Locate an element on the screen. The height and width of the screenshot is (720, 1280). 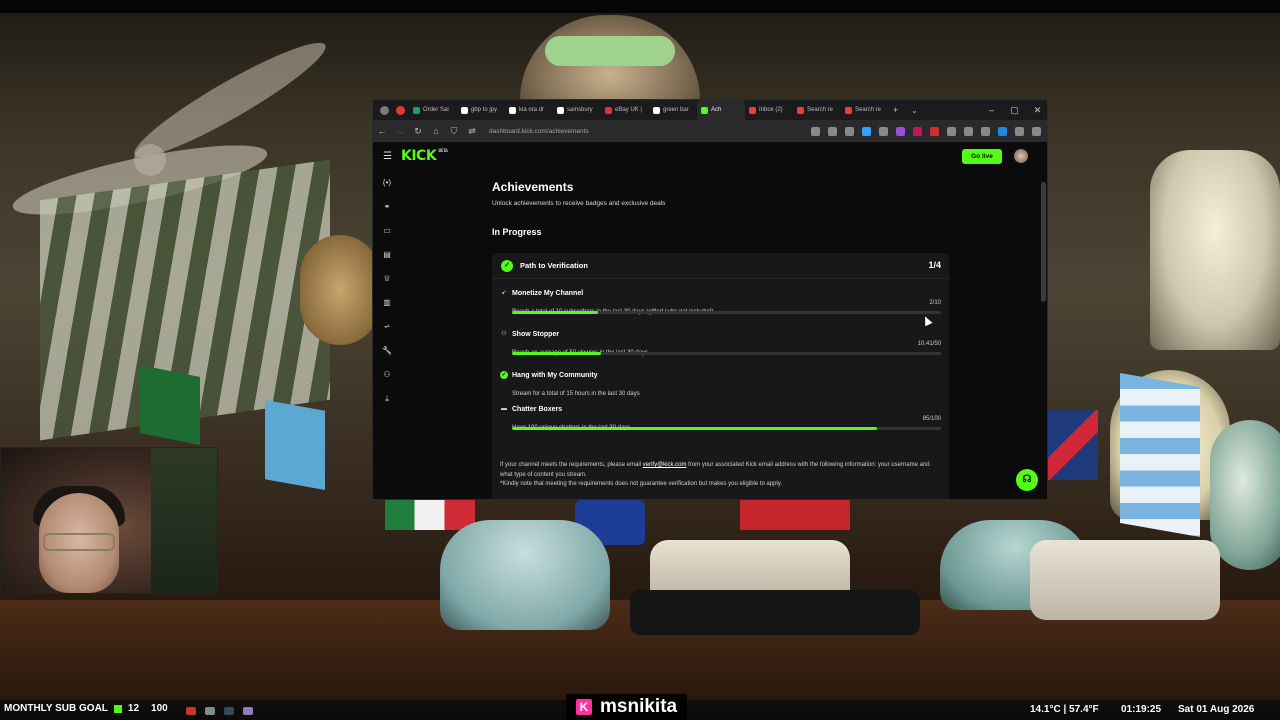
broadcast-icon: (•) is located at coordinates (387, 183).